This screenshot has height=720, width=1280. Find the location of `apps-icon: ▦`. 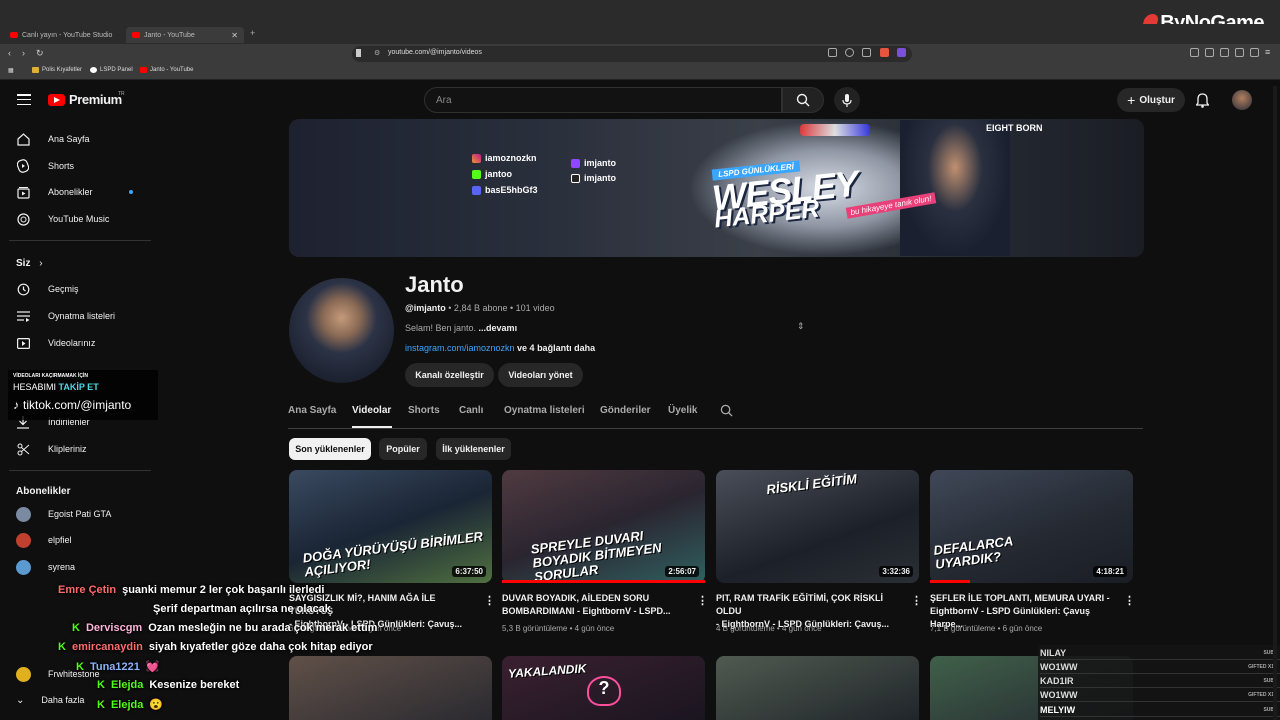

apps-icon: ▦ is located at coordinates (11, 70).